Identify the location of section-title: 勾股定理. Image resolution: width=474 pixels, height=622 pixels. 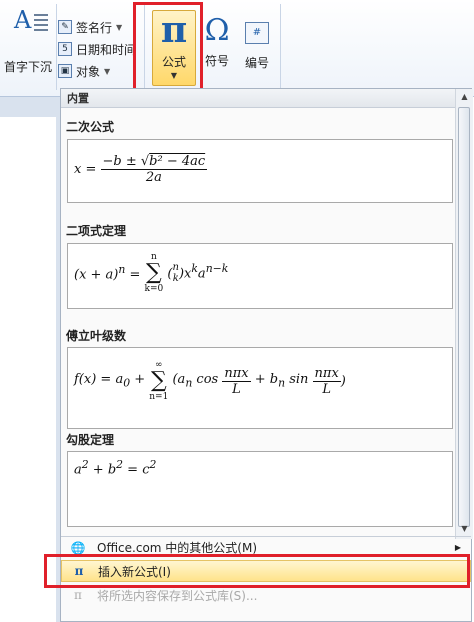
(90, 440).